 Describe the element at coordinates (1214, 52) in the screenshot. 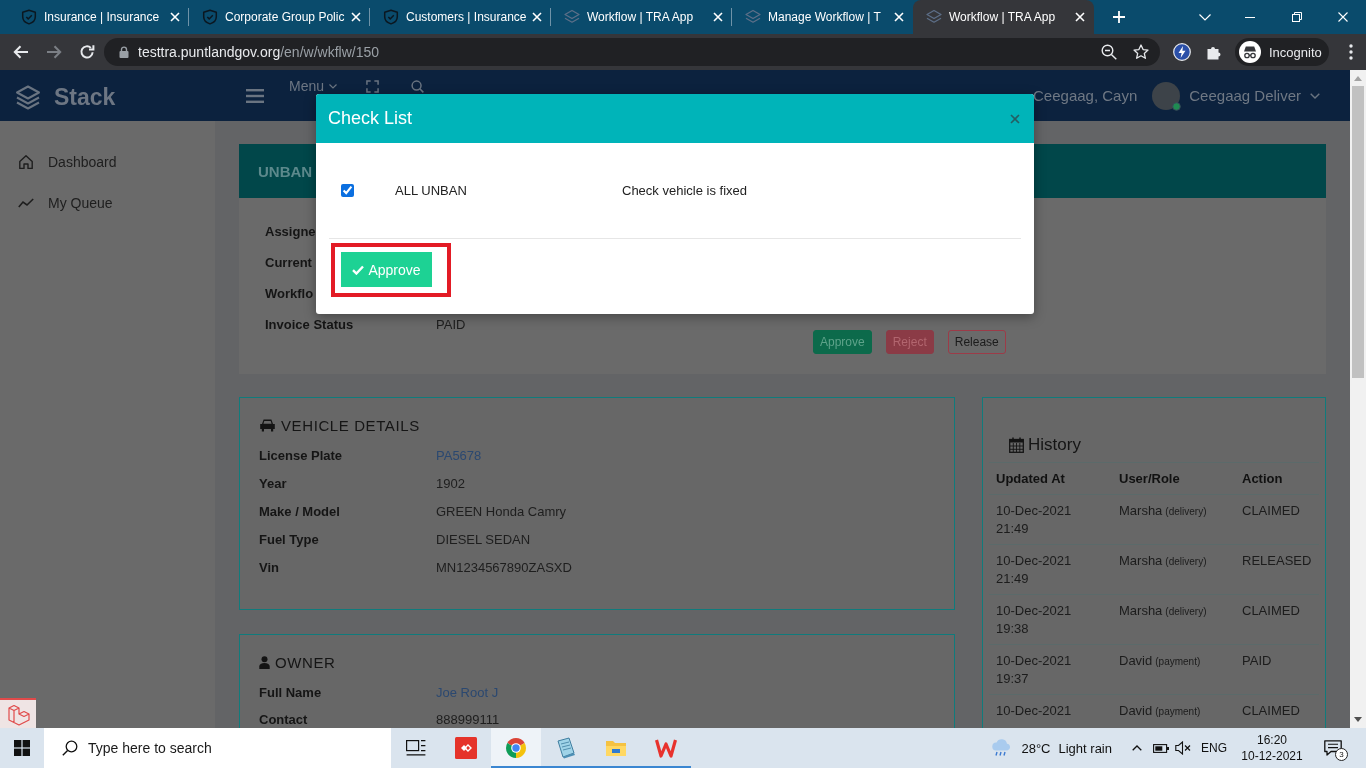

I see `puzzle-icon` at that location.